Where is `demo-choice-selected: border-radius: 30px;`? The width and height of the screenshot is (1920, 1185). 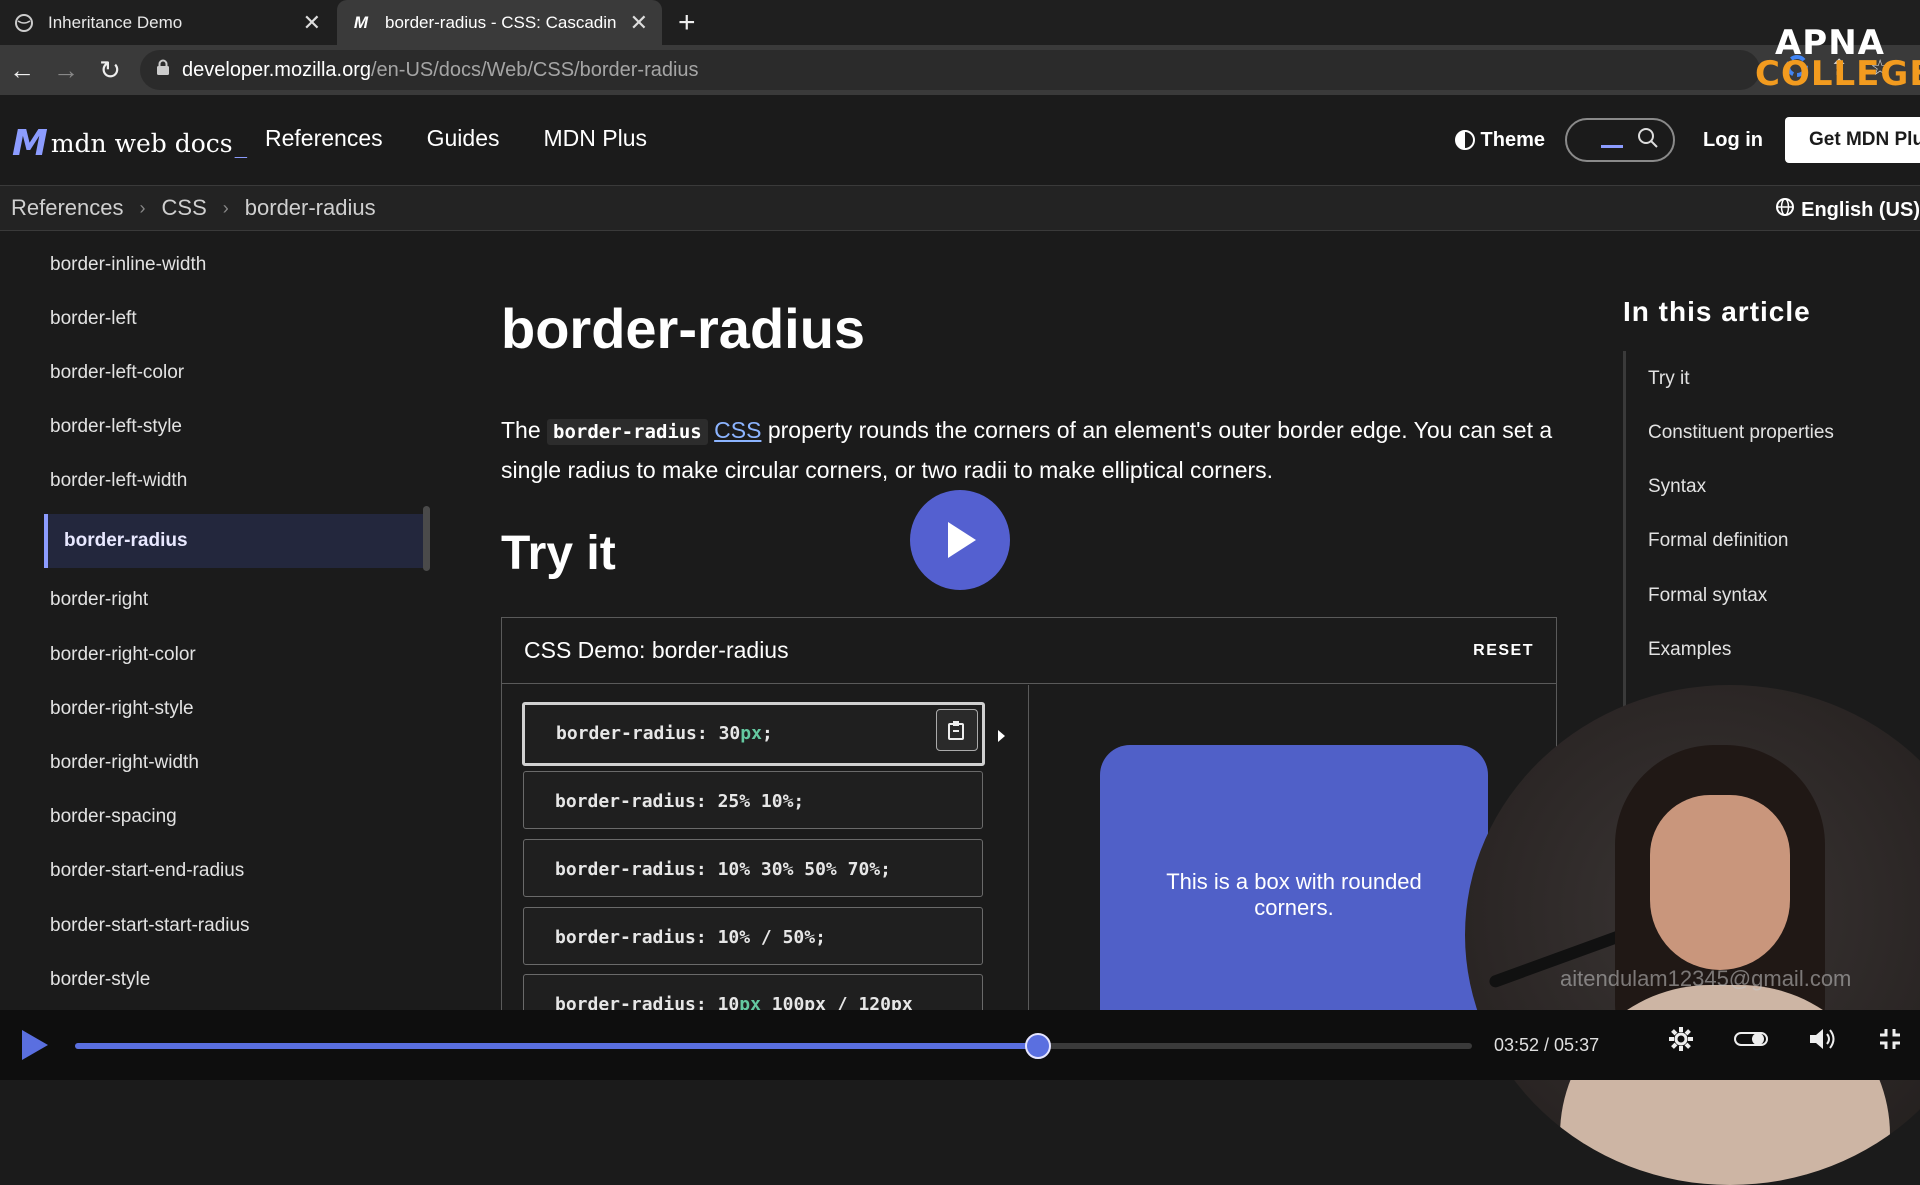 demo-choice-selected: border-radius: 30px; is located at coordinates (753, 734).